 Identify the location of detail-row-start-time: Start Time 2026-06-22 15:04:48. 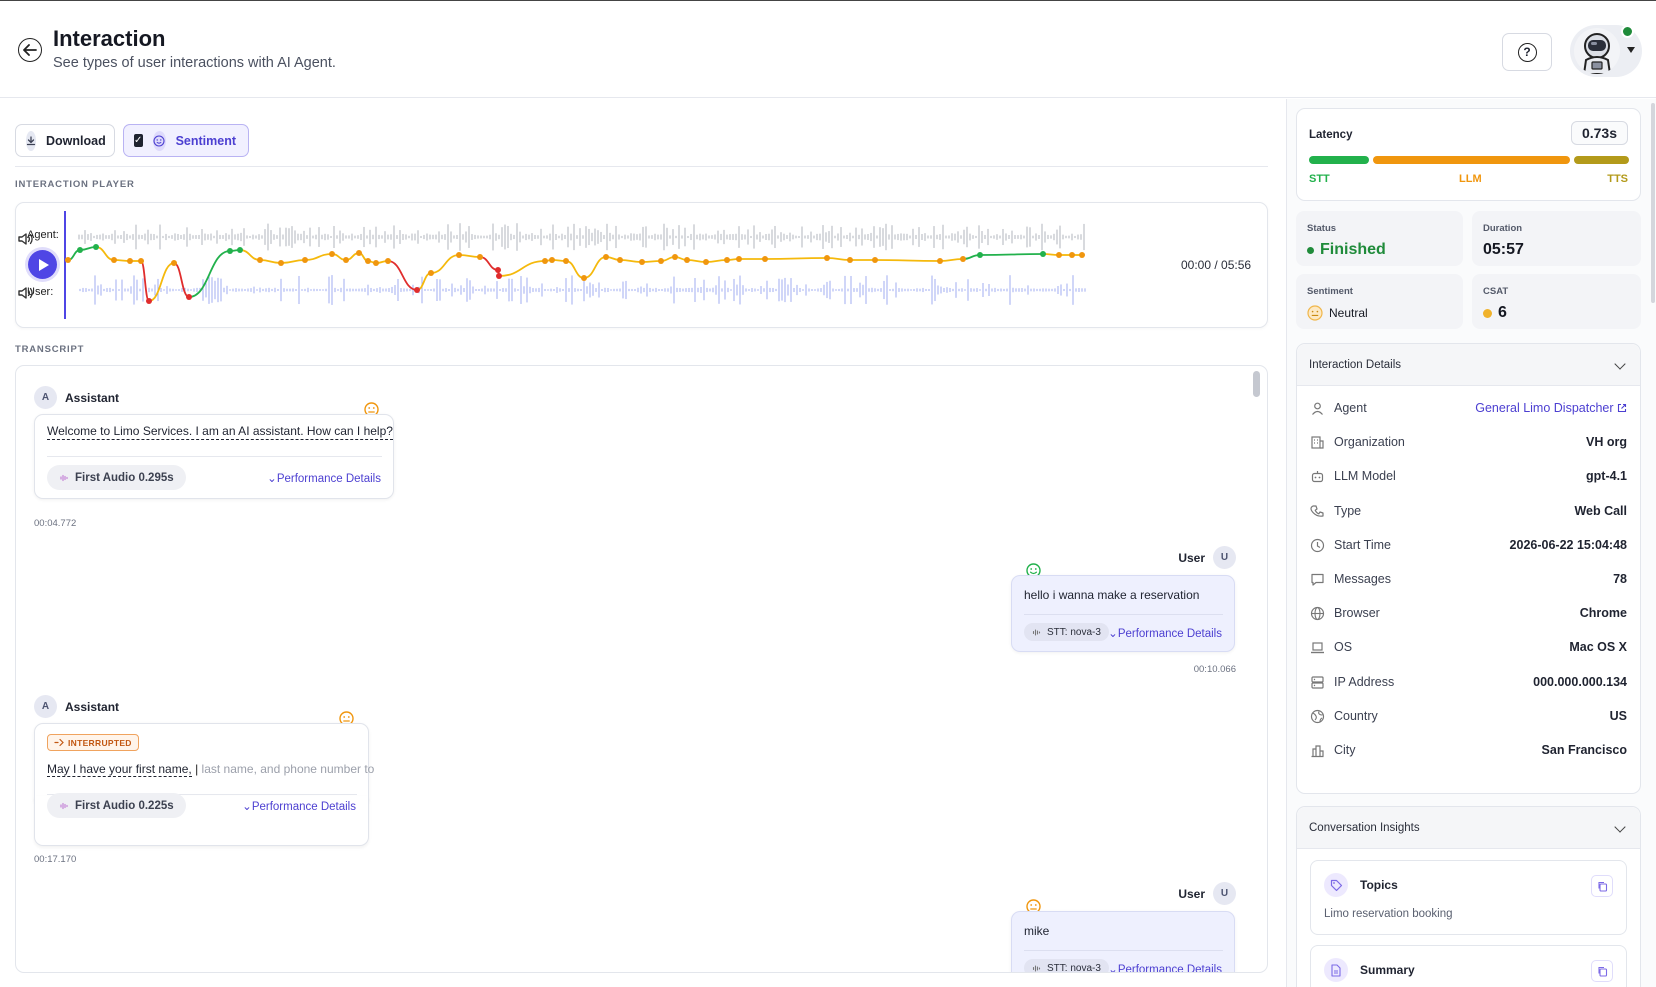
(1468, 546).